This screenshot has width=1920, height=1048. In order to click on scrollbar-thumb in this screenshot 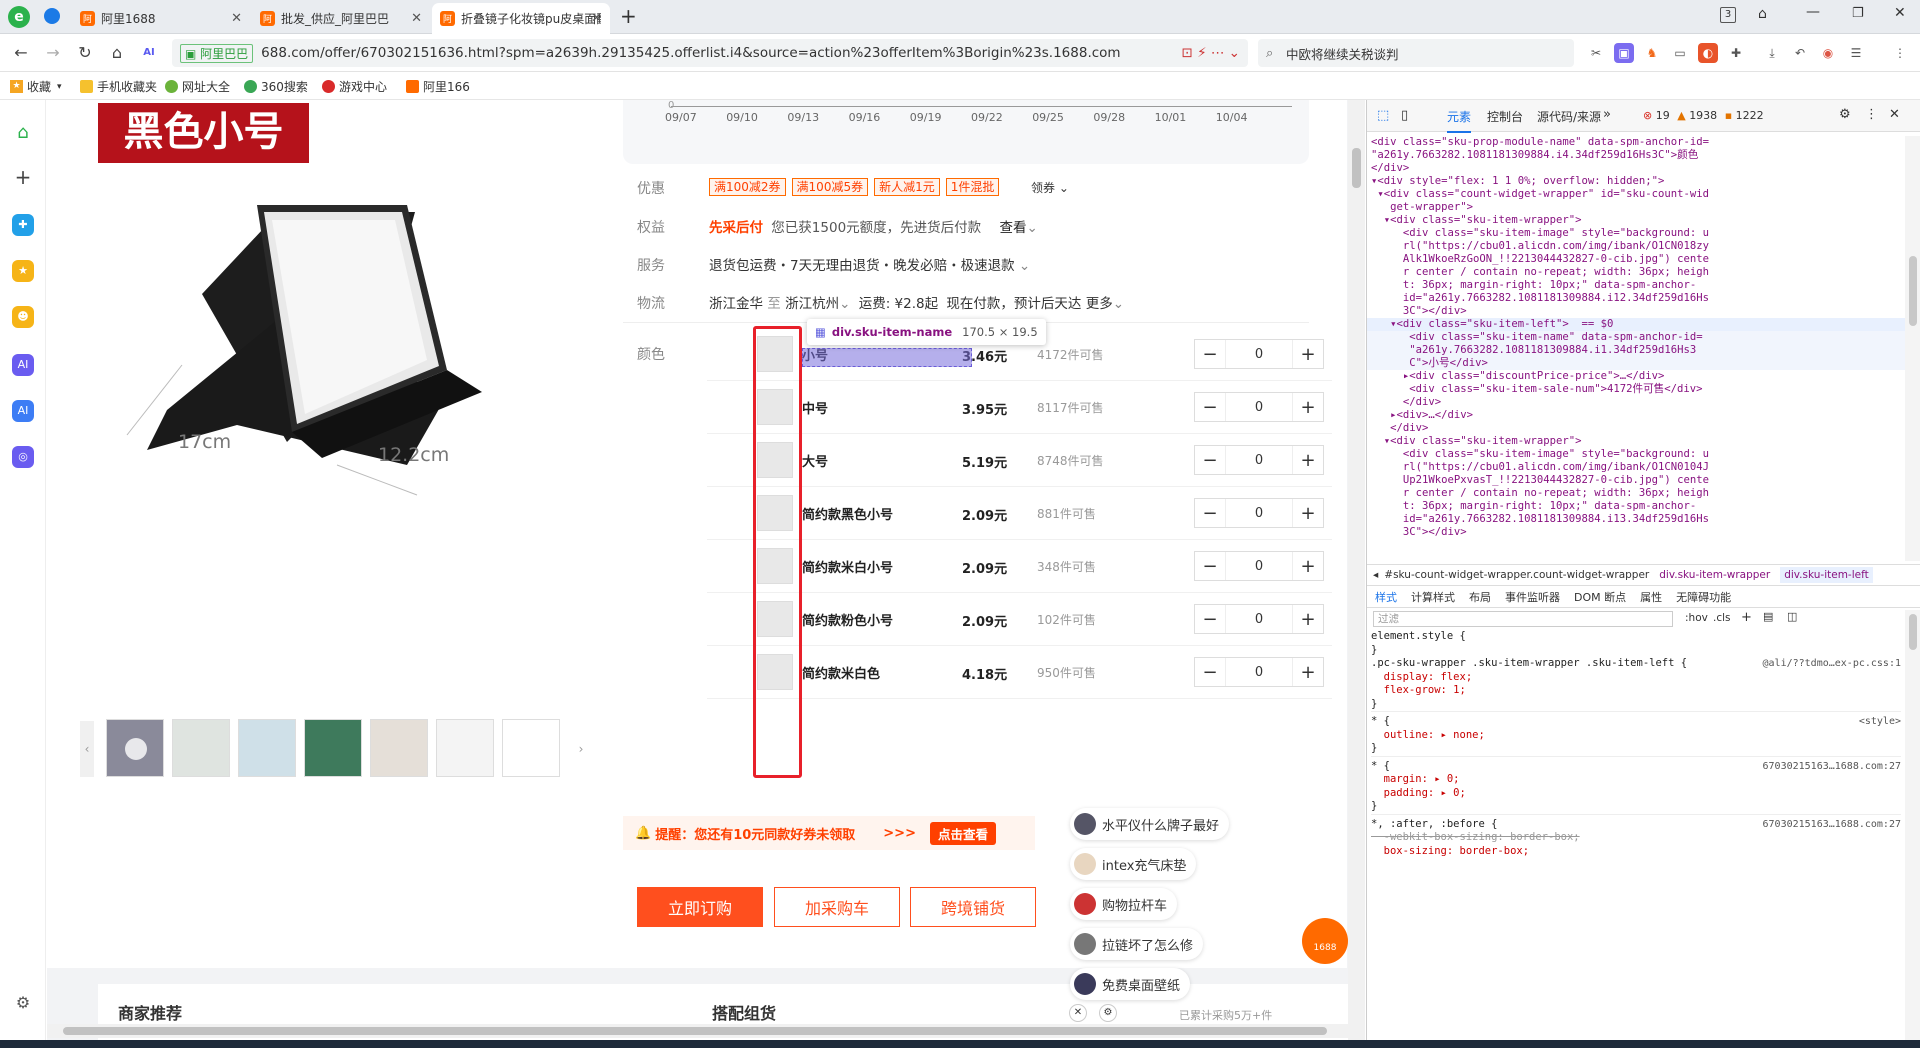, I will do `click(1913, 632)`.